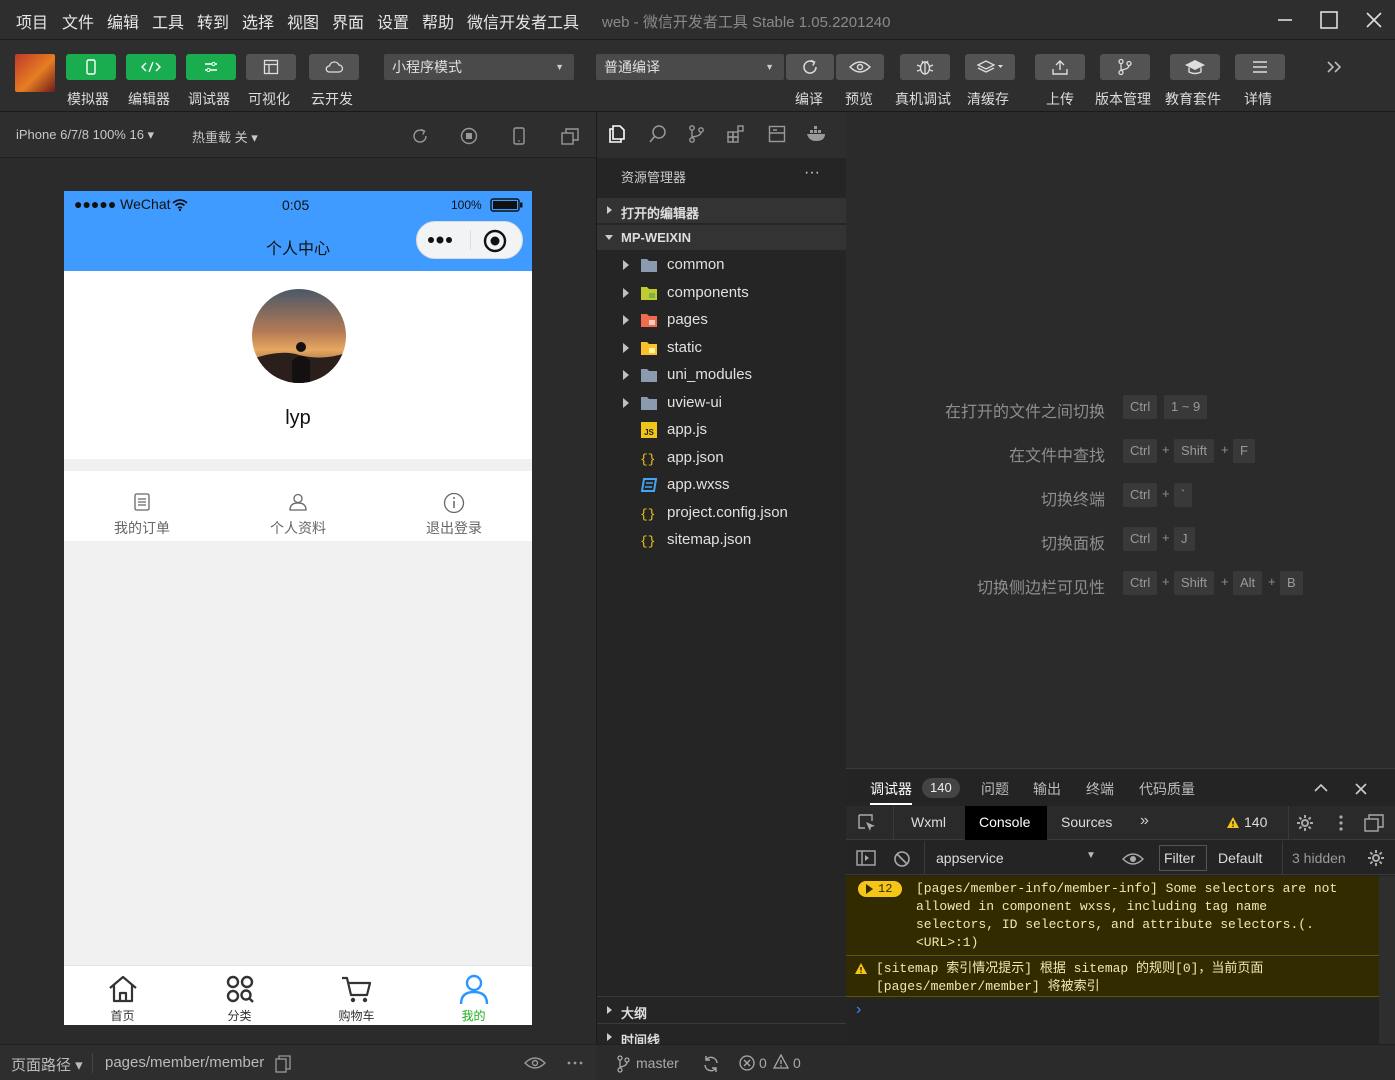 The width and height of the screenshot is (1395, 1080). What do you see at coordinates (925, 67) in the screenshot?
I see `remote-debug-button` at bounding box center [925, 67].